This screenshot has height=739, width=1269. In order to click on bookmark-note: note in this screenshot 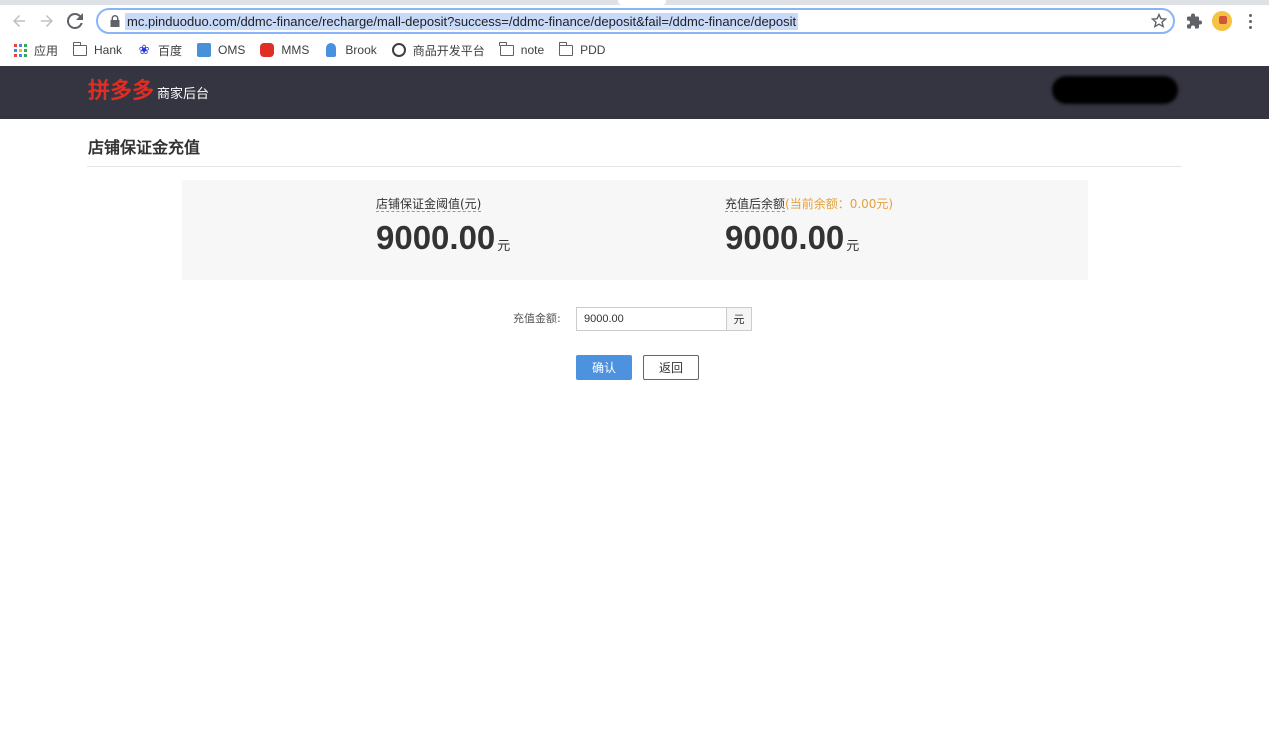, I will do `click(521, 50)`.